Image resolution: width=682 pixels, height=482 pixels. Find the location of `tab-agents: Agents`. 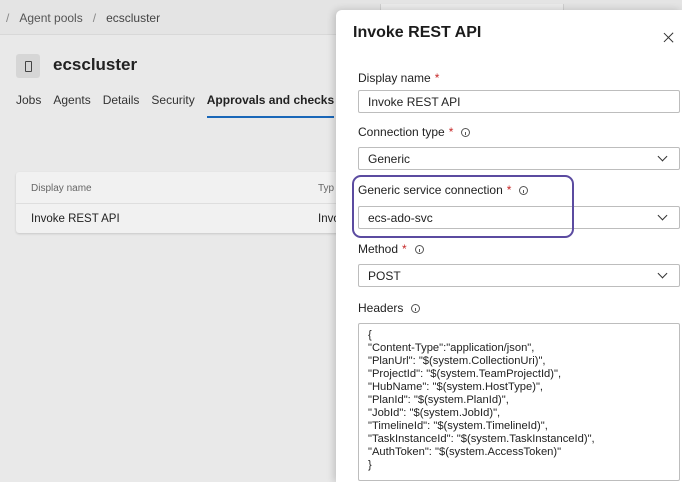

tab-agents: Agents is located at coordinates (71, 105).